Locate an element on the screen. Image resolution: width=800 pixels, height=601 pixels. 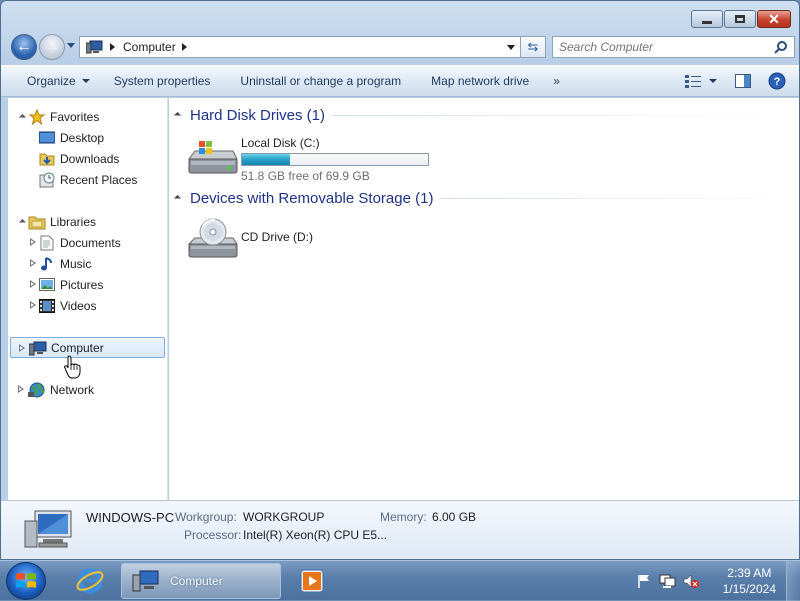
search-box is located at coordinates (673, 47).